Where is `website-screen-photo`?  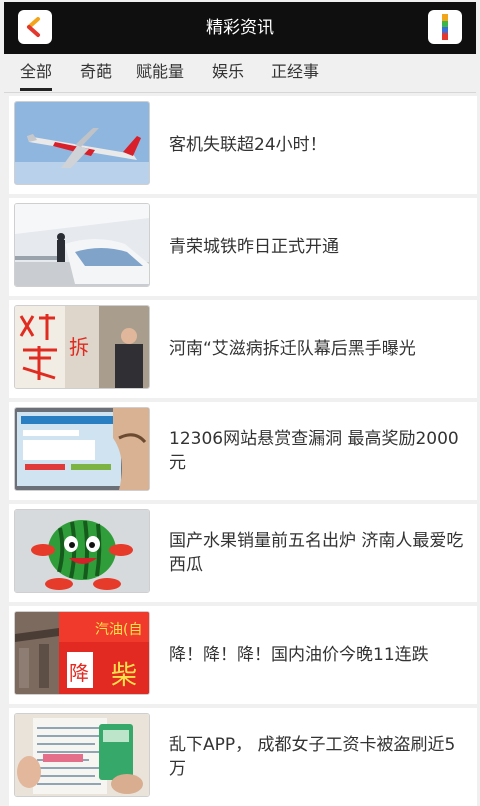
website-screen-photo is located at coordinates (82, 449).